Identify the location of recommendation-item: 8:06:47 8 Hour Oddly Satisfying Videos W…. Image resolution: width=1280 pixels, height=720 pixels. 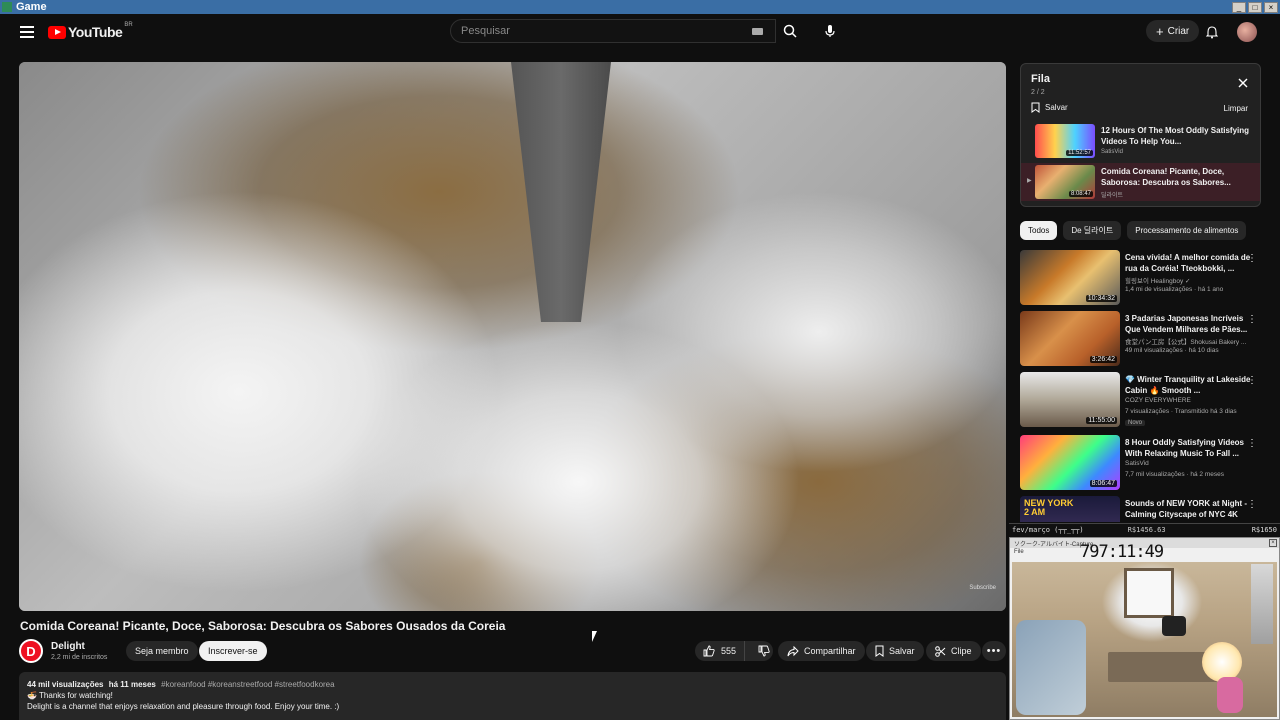
(1142, 464).